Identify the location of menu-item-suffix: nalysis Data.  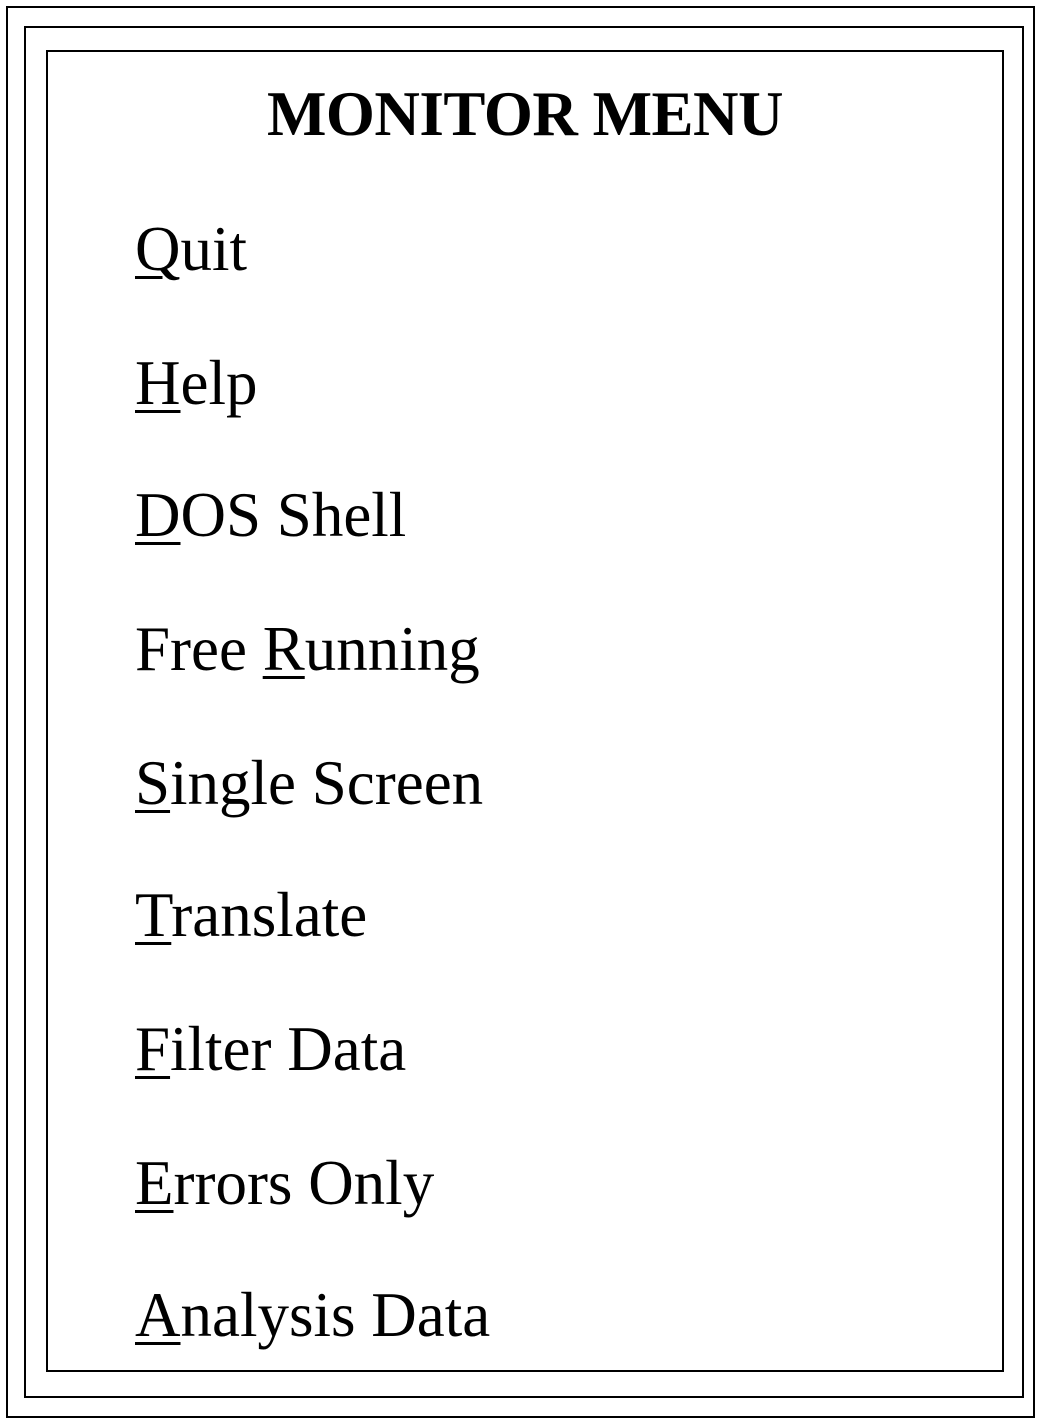
(335, 1315).